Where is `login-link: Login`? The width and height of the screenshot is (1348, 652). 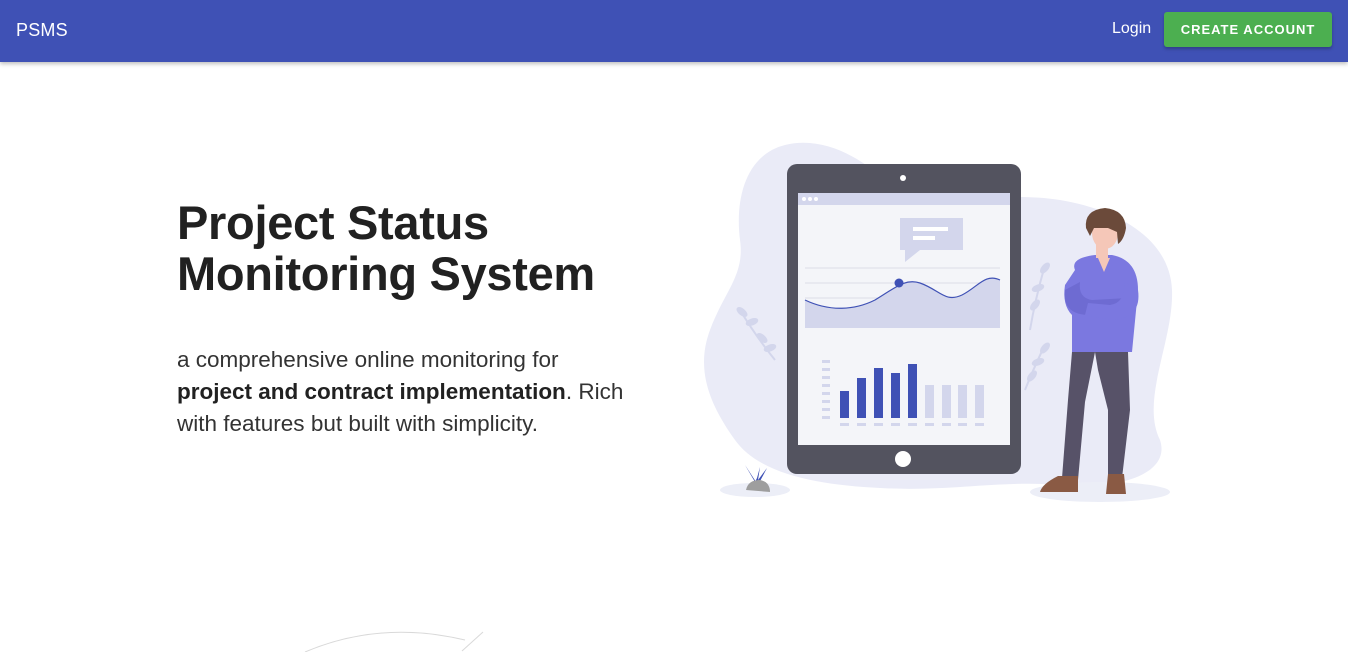
login-link: Login is located at coordinates (1131, 29).